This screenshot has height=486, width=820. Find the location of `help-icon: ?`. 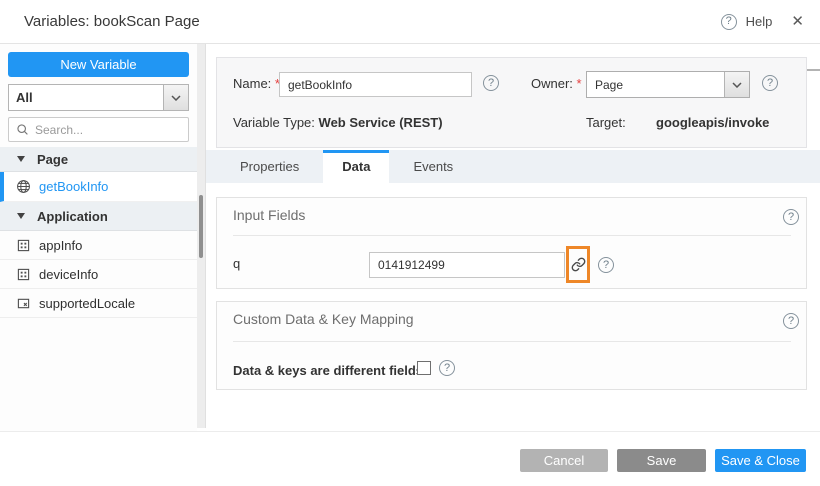

help-icon: ? is located at coordinates (728, 21).